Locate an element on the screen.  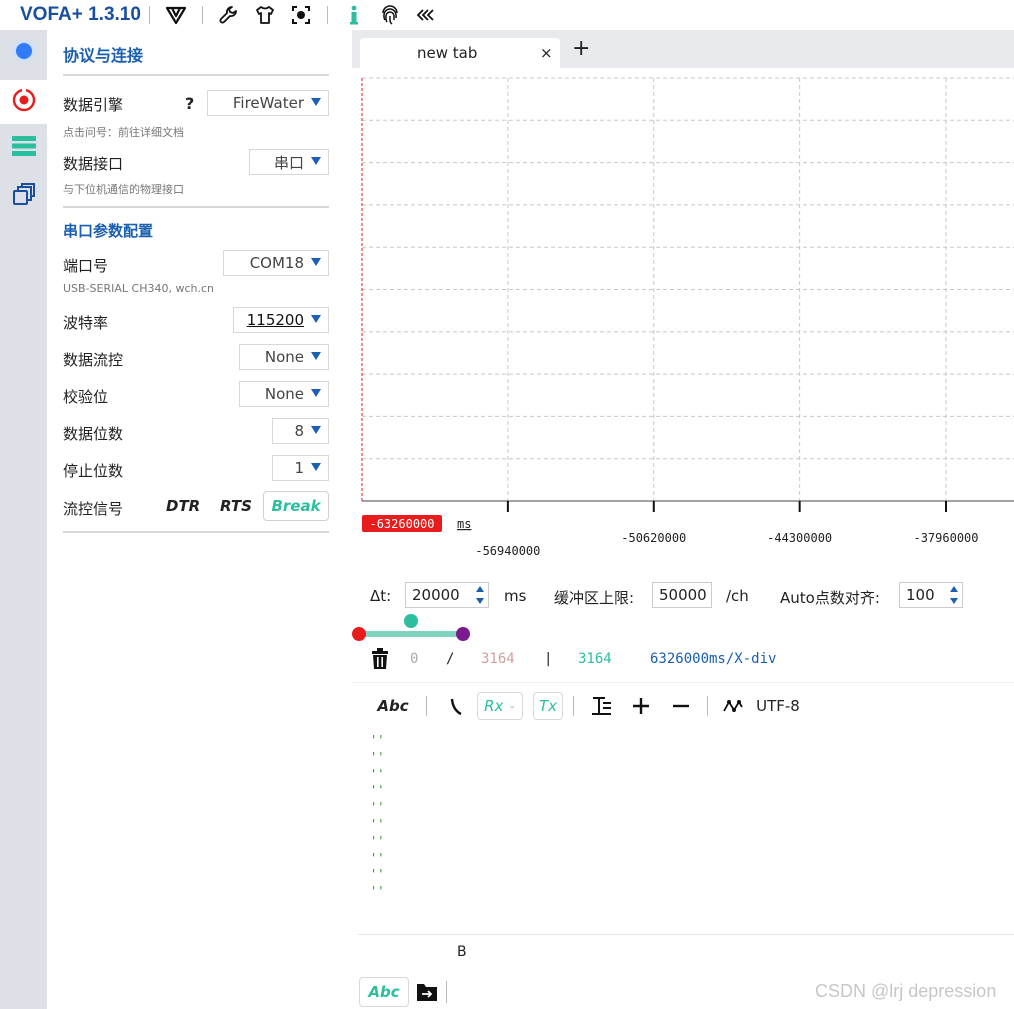
data-bits-value: 8 is located at coordinates (299, 431).